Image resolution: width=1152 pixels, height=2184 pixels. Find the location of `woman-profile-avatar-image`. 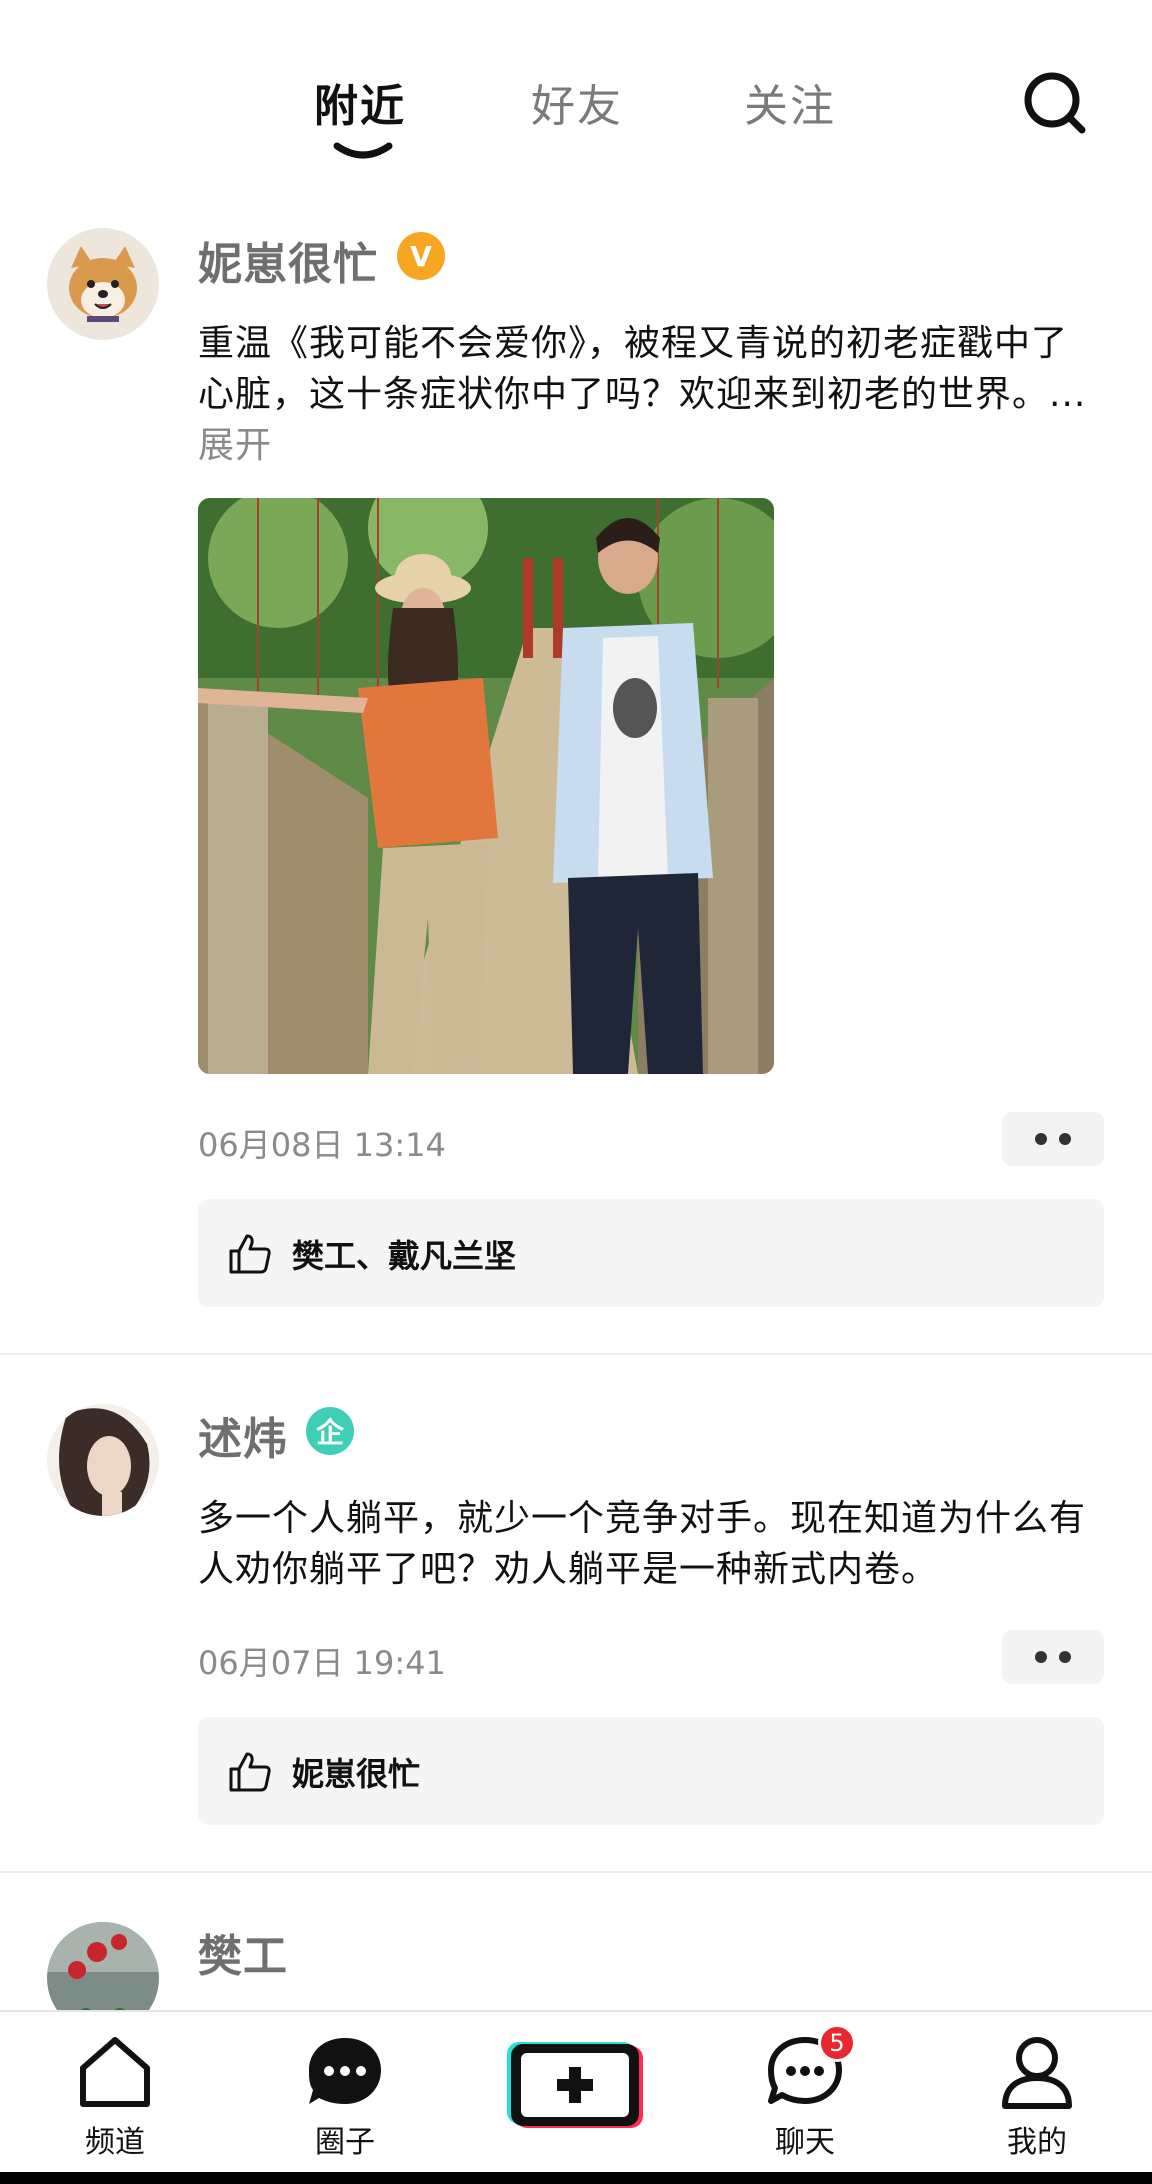

woman-profile-avatar-image is located at coordinates (103, 1460).